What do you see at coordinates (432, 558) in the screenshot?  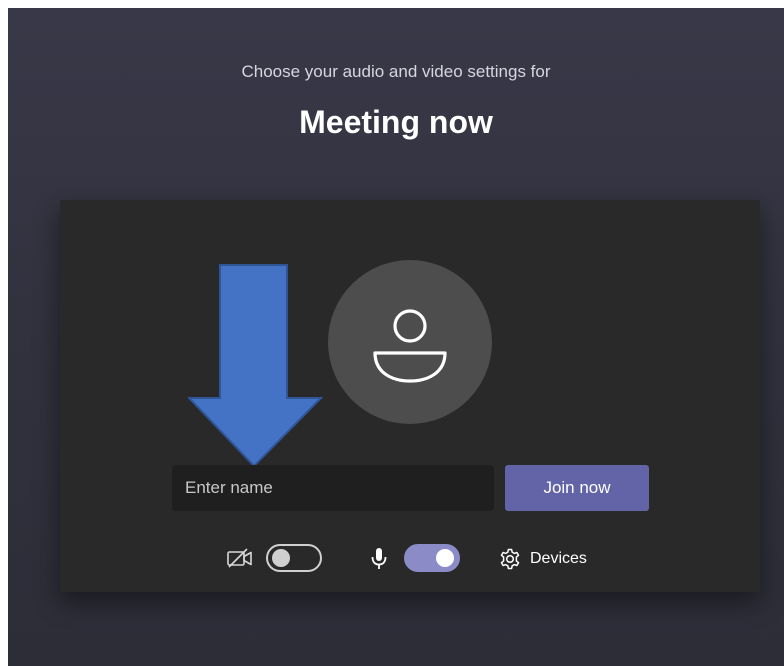 I see `microphone-toggle` at bounding box center [432, 558].